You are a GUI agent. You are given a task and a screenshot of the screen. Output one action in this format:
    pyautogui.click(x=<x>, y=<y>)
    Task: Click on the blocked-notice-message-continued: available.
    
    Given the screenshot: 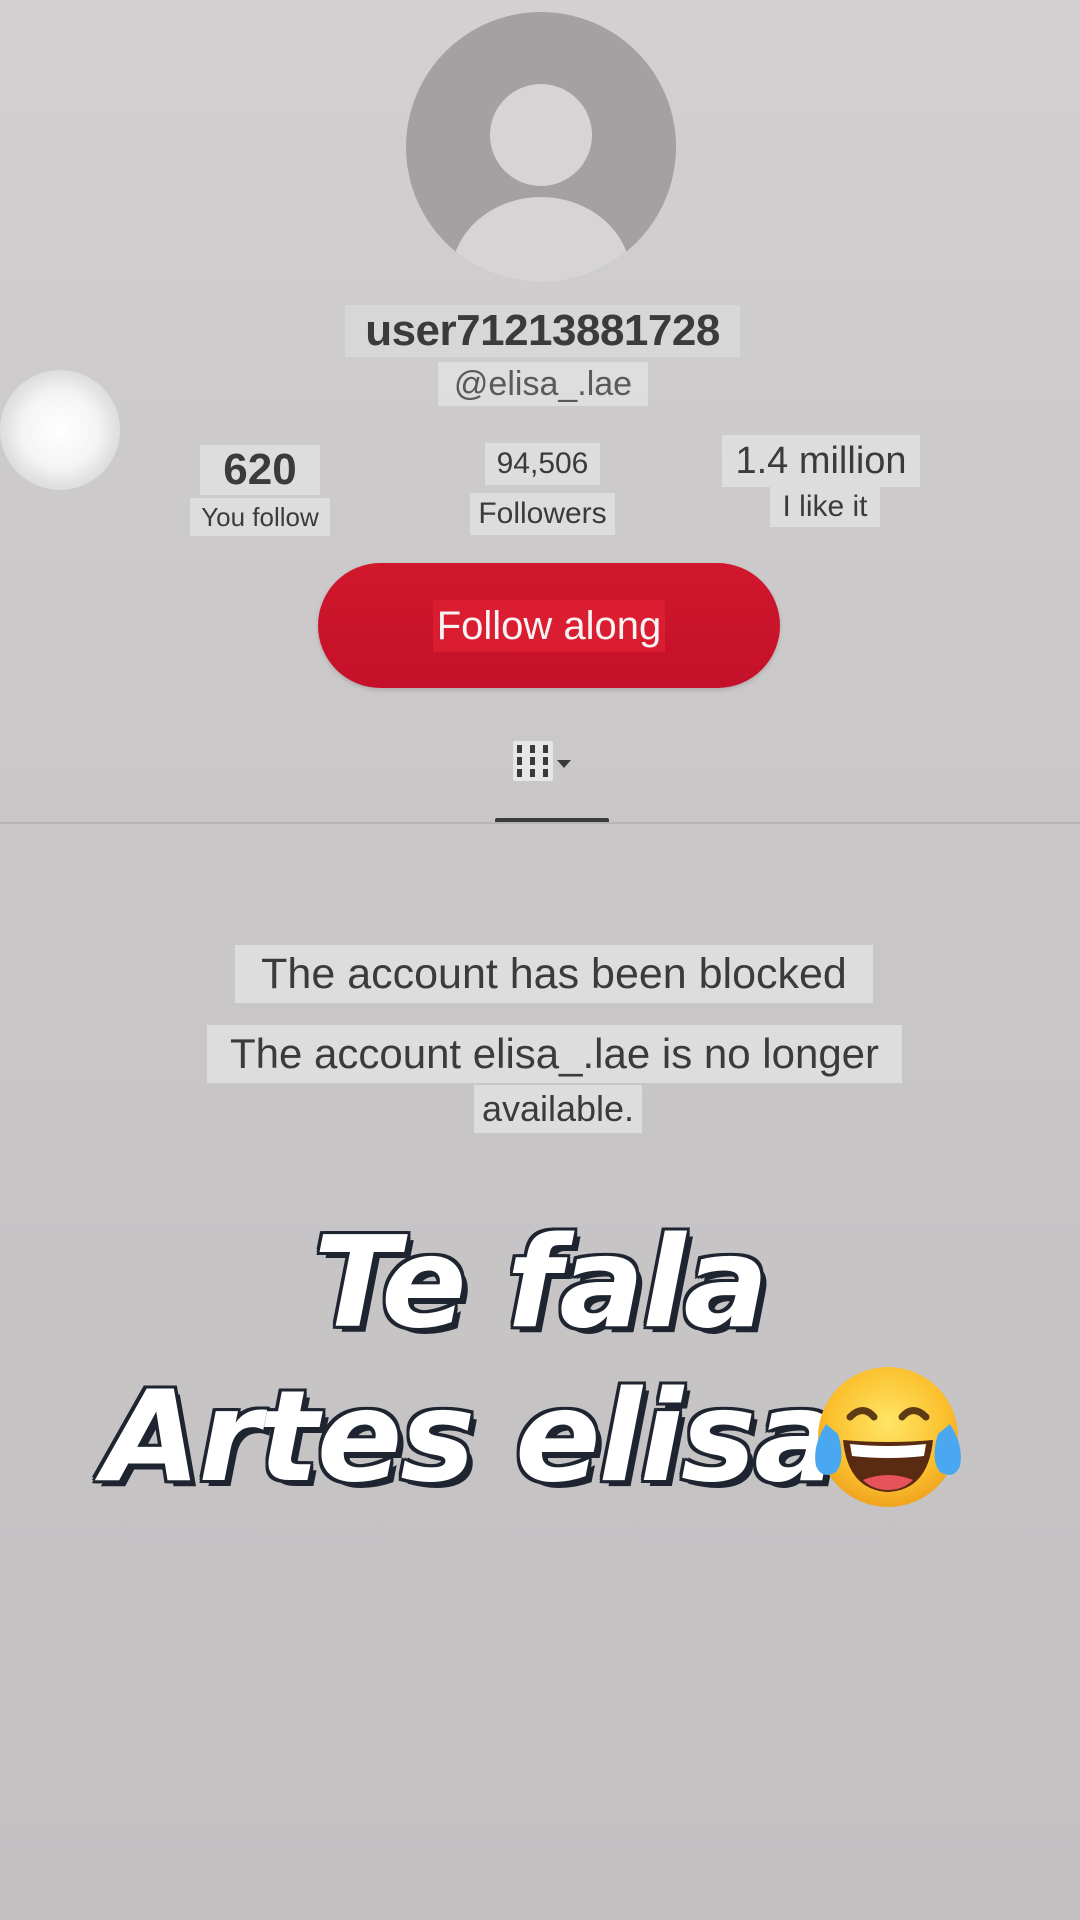 What is the action you would take?
    pyautogui.click(x=558, y=1109)
    